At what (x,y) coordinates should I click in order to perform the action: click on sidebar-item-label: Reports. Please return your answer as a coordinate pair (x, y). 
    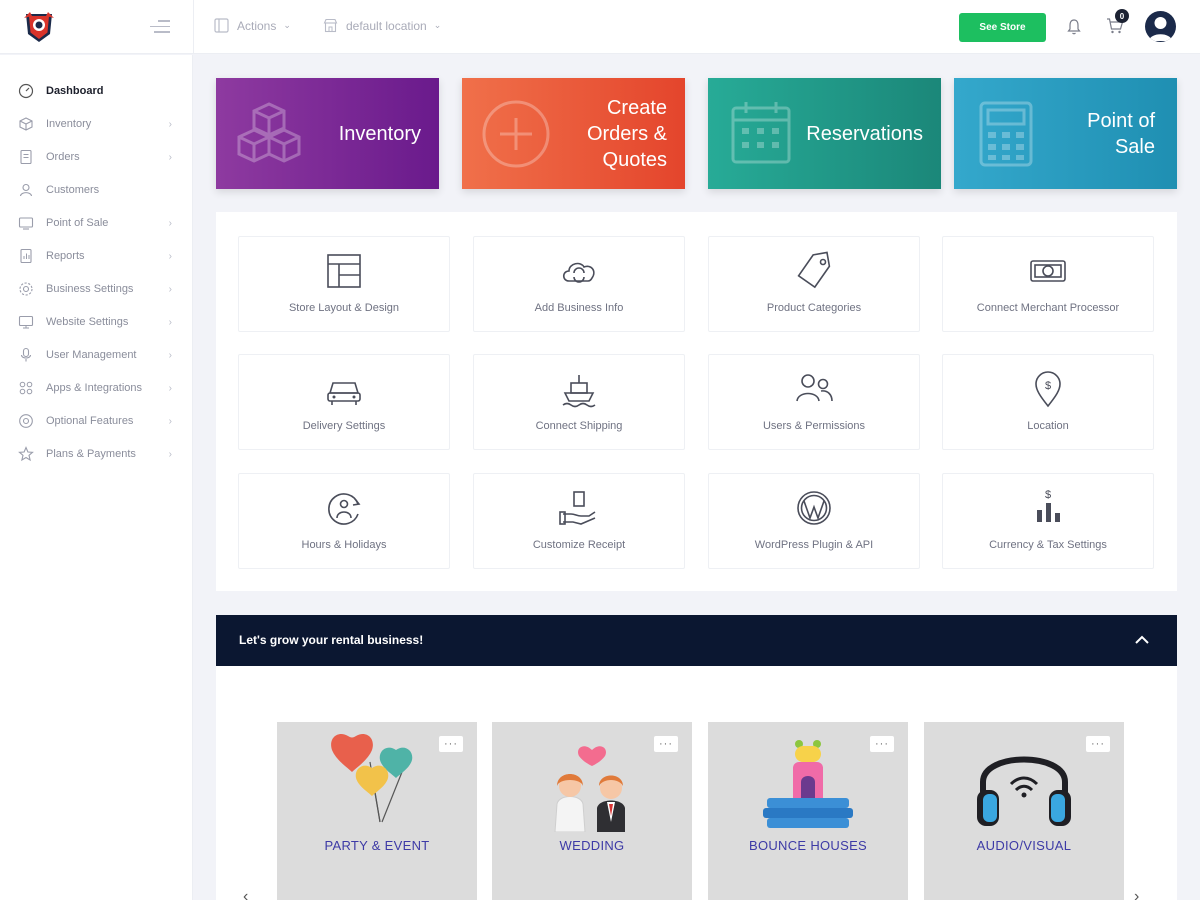
    Looking at the image, I should click on (65, 256).